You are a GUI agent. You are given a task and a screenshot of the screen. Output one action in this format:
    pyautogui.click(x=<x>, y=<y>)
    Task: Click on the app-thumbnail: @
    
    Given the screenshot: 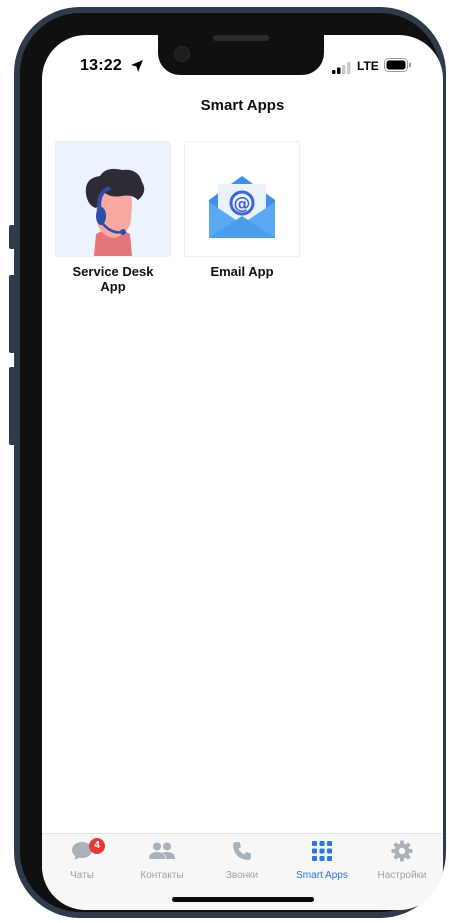 What is the action you would take?
    pyautogui.click(x=242, y=199)
    